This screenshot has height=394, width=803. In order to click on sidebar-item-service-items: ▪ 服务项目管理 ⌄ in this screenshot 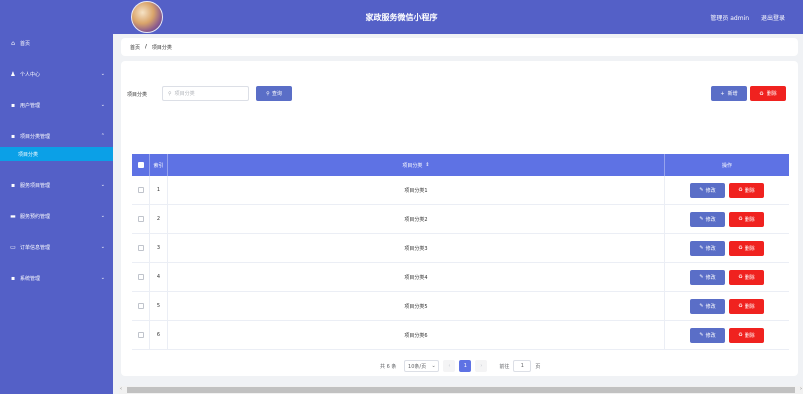, I will do `click(56, 185)`.